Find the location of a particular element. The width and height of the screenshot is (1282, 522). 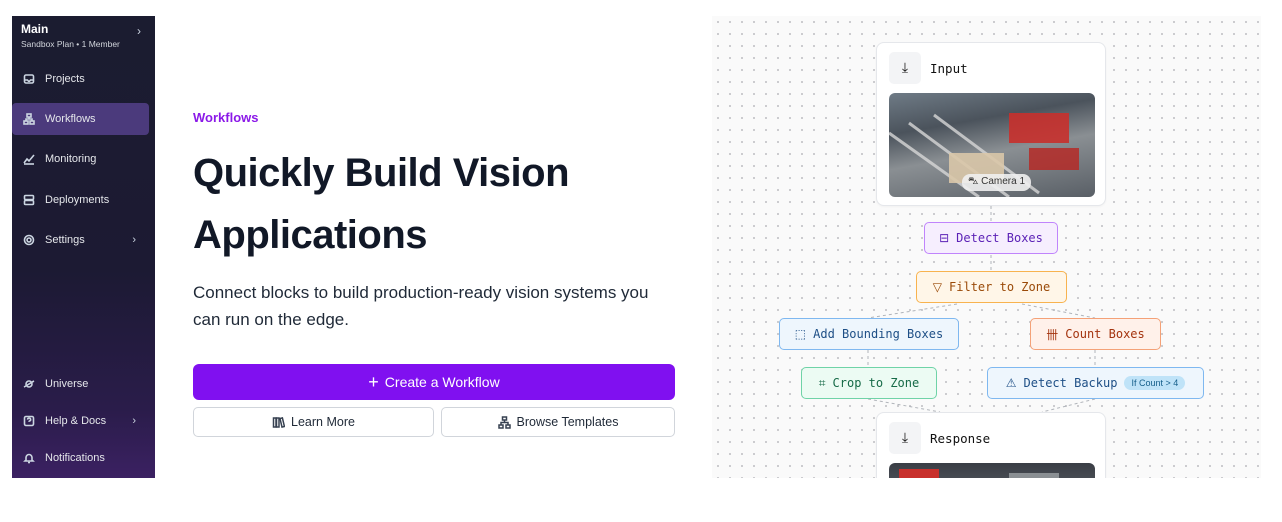

node-label: Filter to Zone is located at coordinates (1000, 287).